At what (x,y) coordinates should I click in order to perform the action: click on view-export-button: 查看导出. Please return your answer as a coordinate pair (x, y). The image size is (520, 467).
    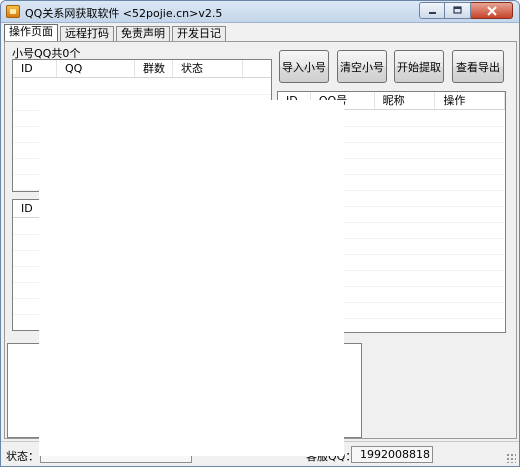
    Looking at the image, I should click on (478, 66).